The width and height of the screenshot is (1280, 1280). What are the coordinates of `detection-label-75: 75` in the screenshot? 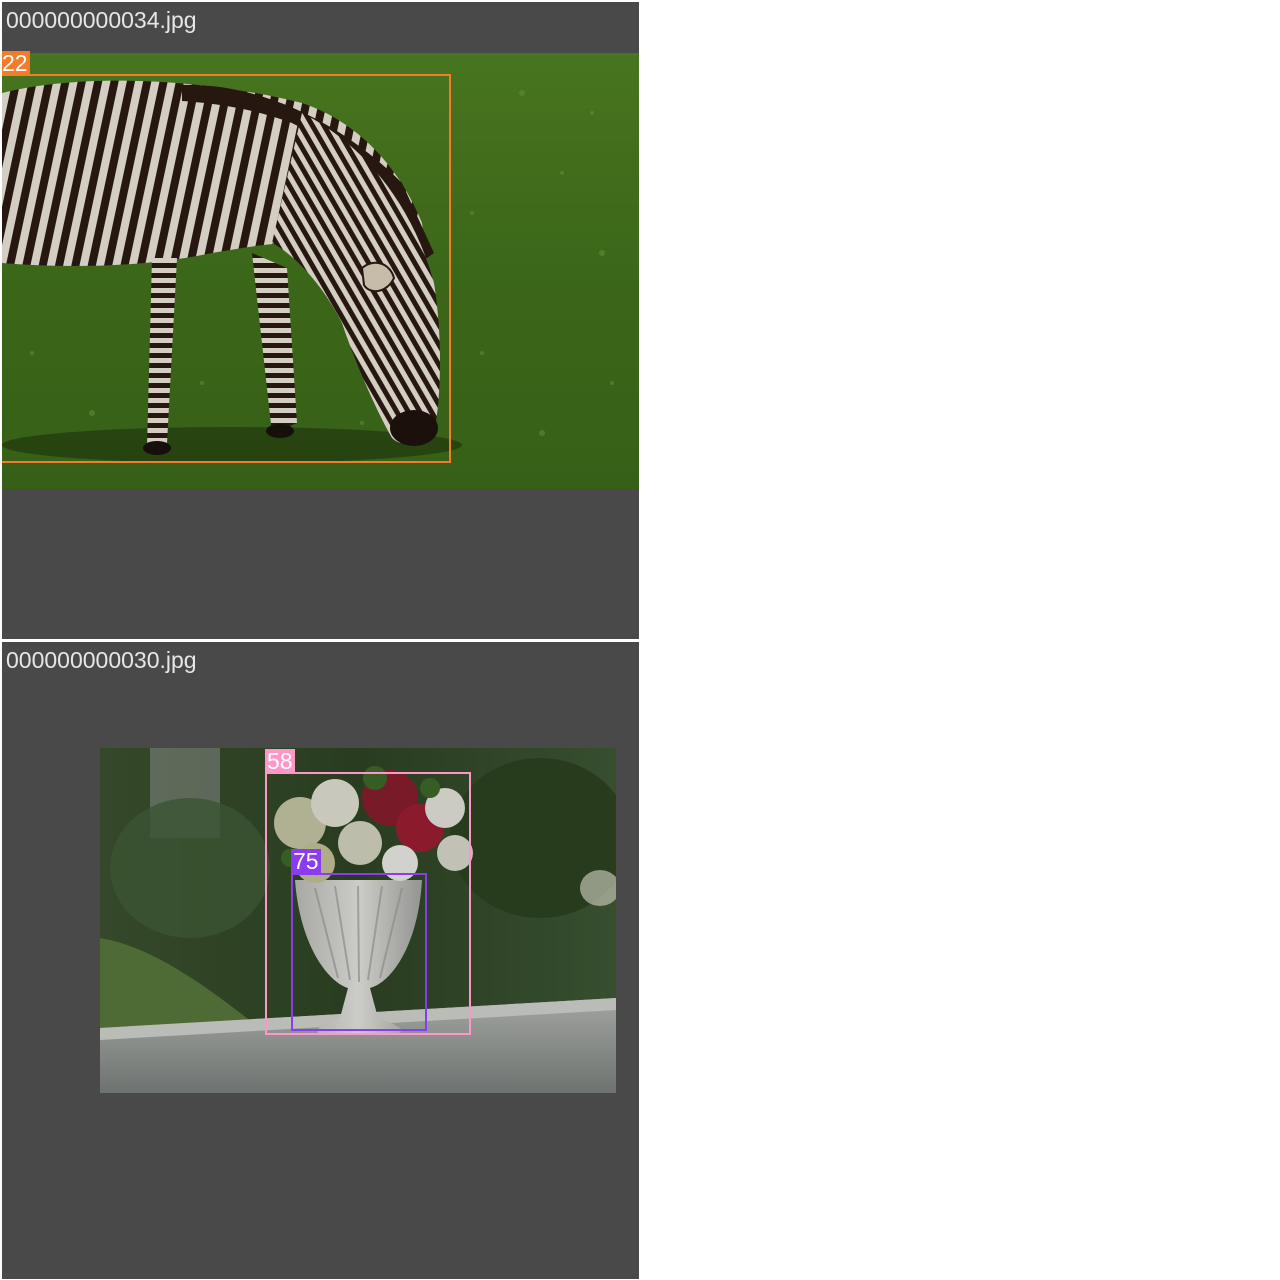 It's located at (306, 861).